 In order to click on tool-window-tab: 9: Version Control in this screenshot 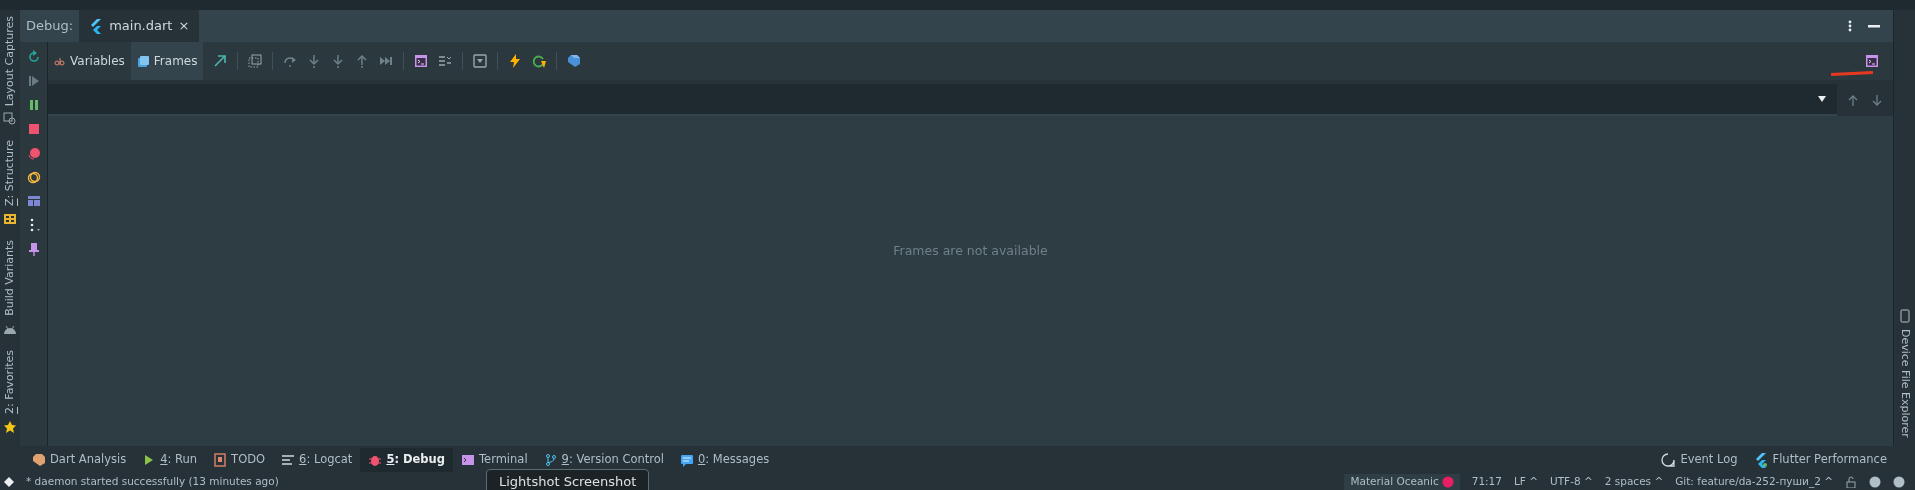, I will do `click(603, 460)`.